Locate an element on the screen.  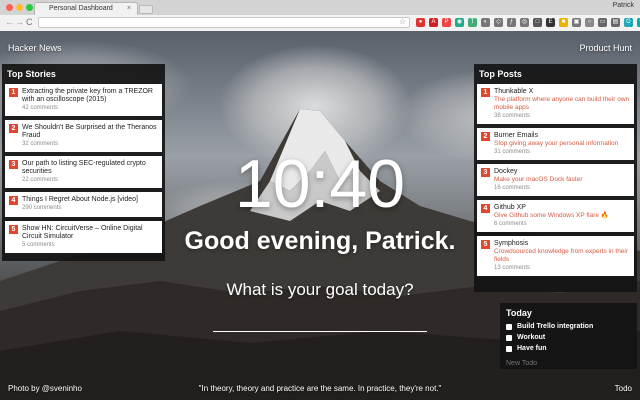
tag-ext-icon: ◇ is located at coordinates (498, 22).